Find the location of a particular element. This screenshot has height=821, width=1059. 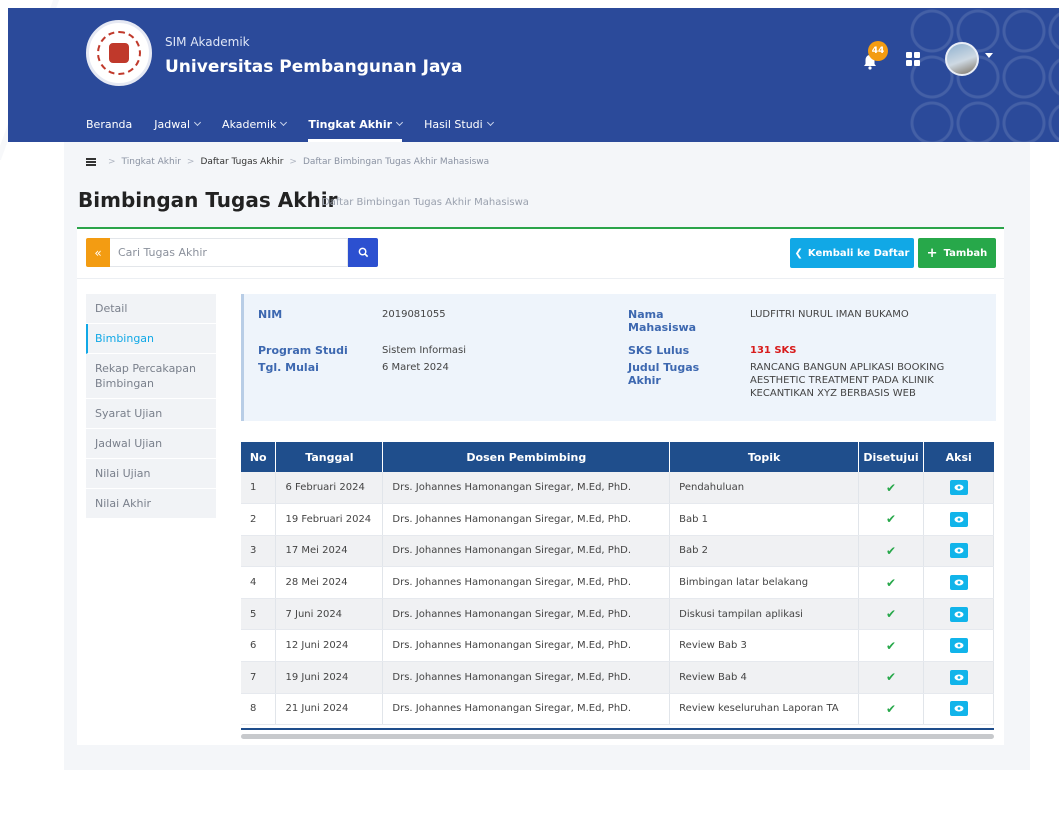

back-button-label: Kembali ke Daftar is located at coordinates (858, 253).